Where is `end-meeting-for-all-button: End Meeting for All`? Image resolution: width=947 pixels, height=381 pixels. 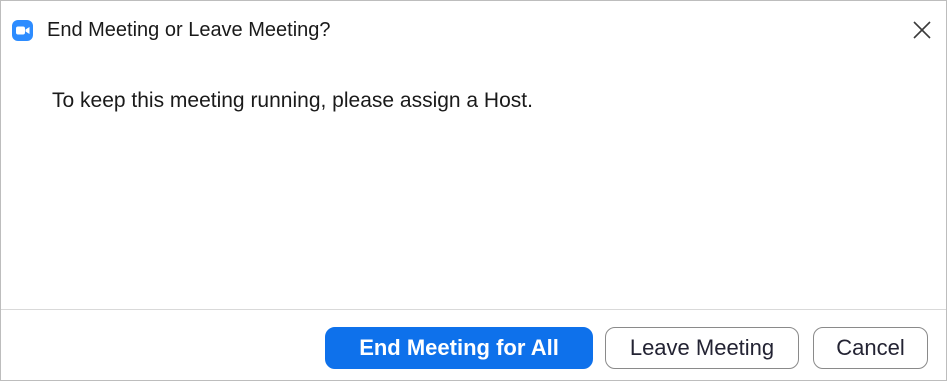
end-meeting-for-all-button: End Meeting for All is located at coordinates (459, 348).